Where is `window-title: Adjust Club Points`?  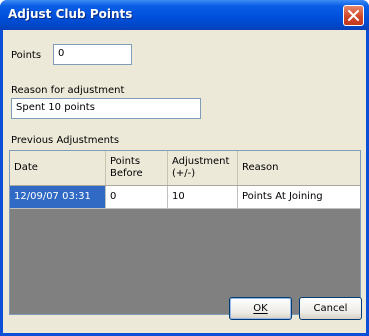
window-title: Adjust Club Points is located at coordinates (70, 14).